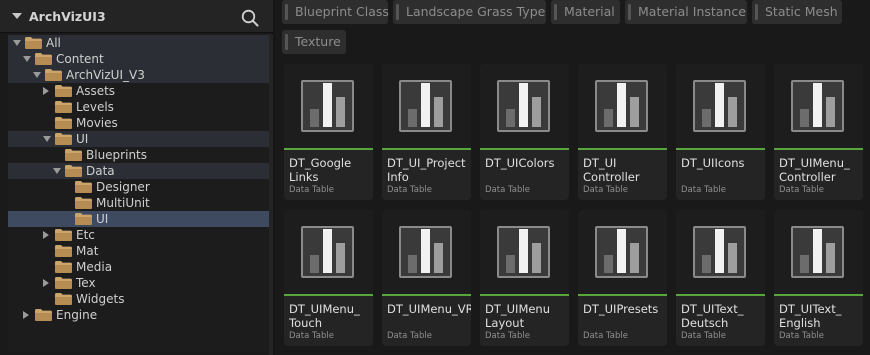 Image resolution: width=870 pixels, height=355 pixels. I want to click on tree-item-designer: Designer, so click(138, 187).